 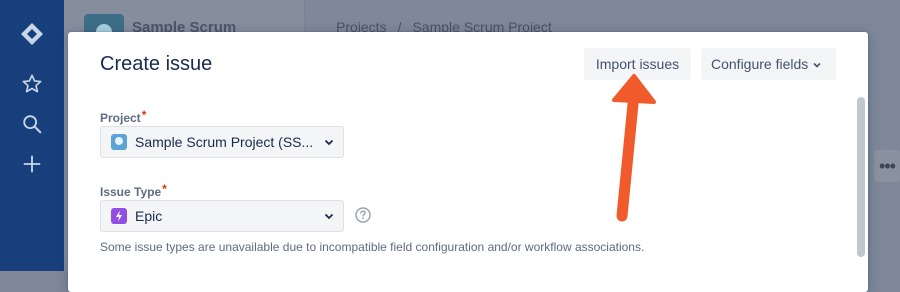 I want to click on configure-fields-label: Configure fields, so click(x=760, y=64).